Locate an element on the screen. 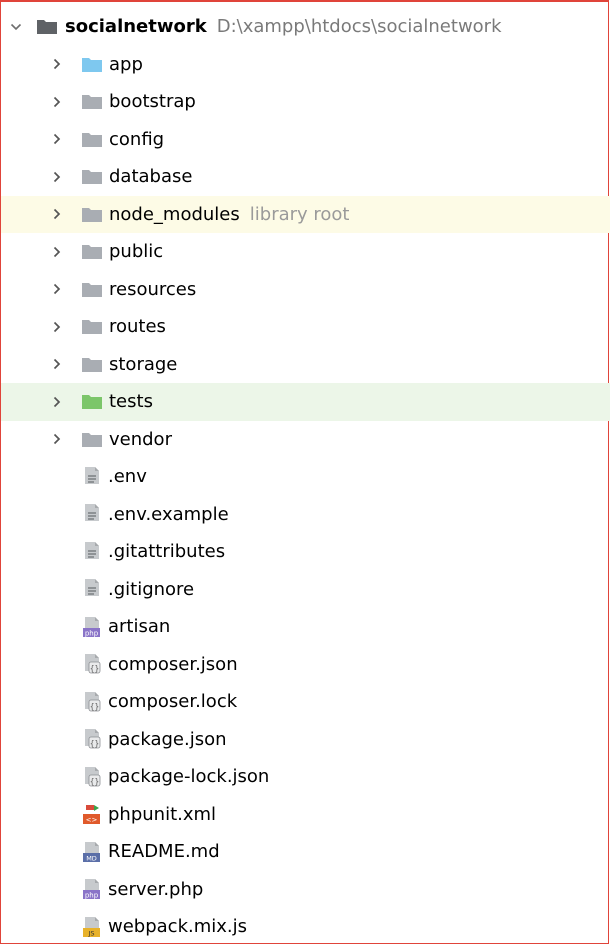 The width and height of the screenshot is (611, 946). file-name: server.php is located at coordinates (156, 889).